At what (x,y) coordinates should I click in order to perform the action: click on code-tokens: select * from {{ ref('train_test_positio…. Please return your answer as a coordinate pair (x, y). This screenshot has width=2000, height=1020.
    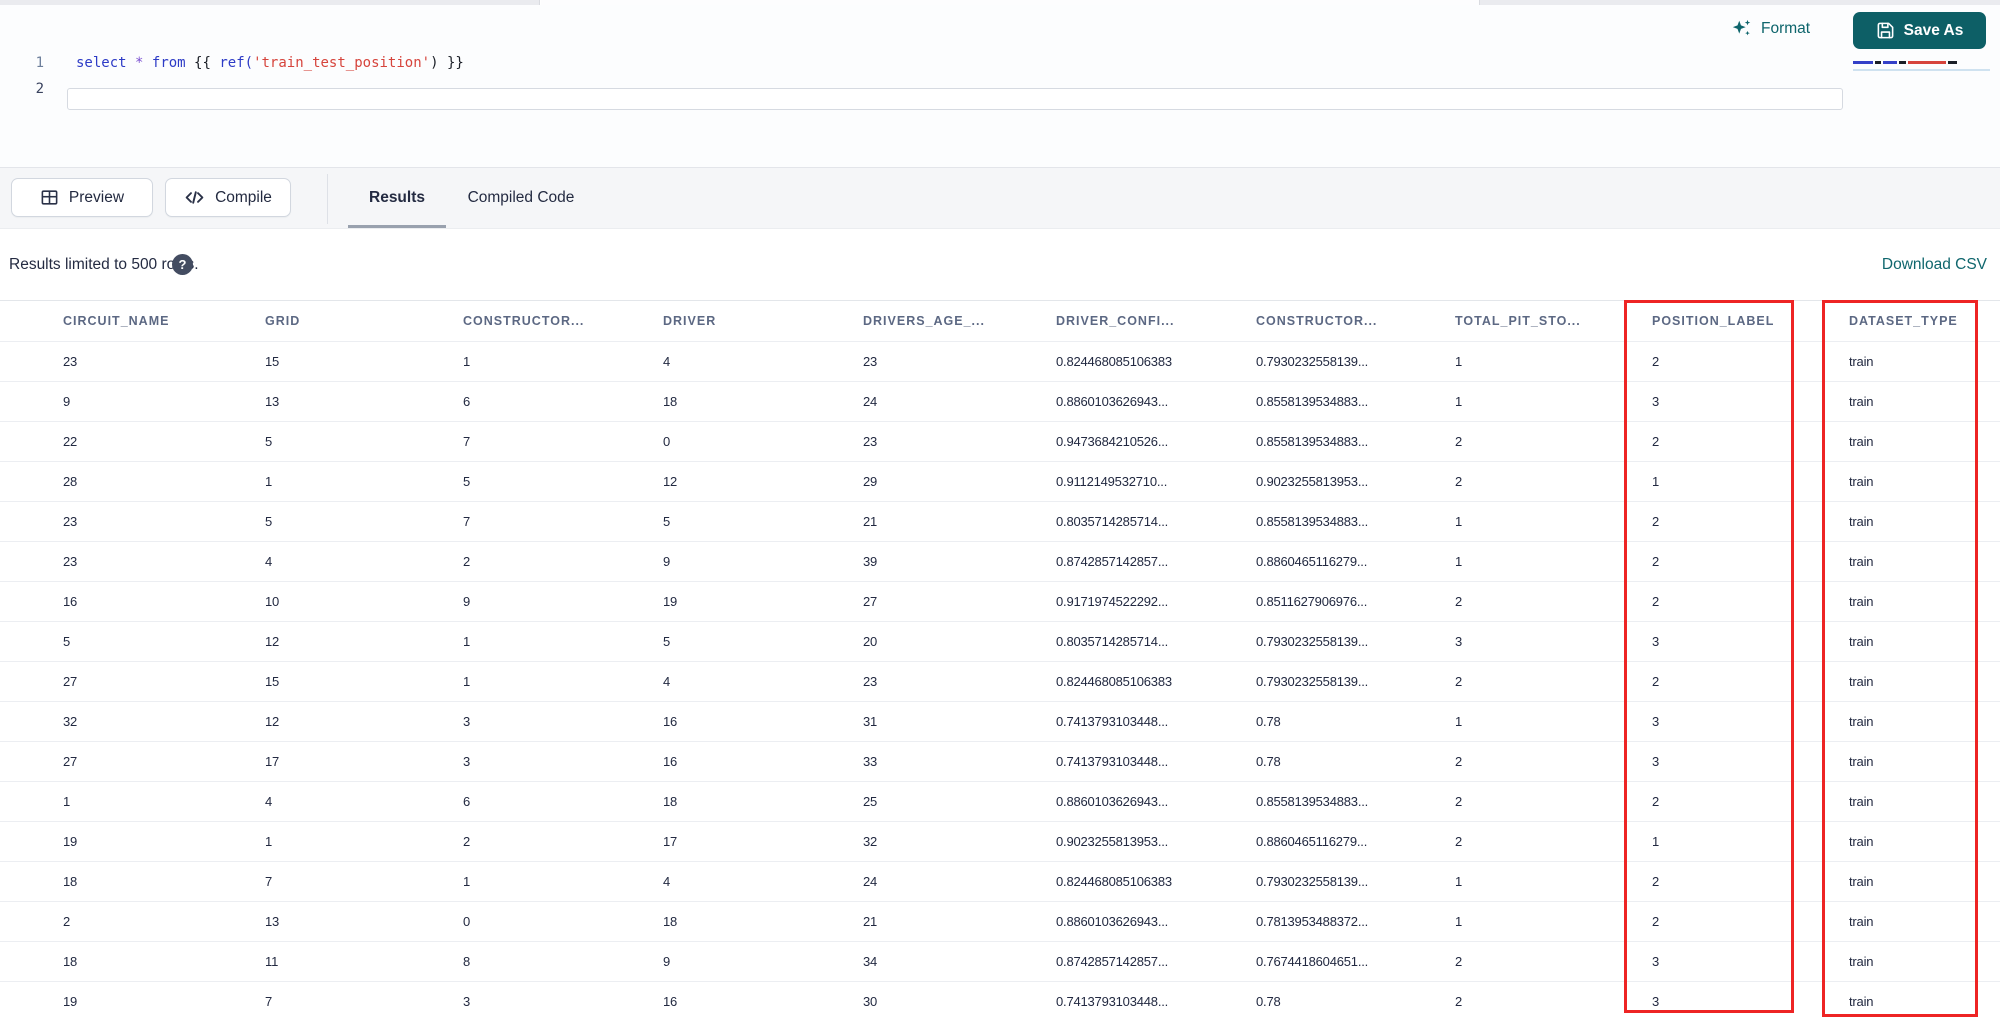
    Looking at the image, I should click on (270, 63).